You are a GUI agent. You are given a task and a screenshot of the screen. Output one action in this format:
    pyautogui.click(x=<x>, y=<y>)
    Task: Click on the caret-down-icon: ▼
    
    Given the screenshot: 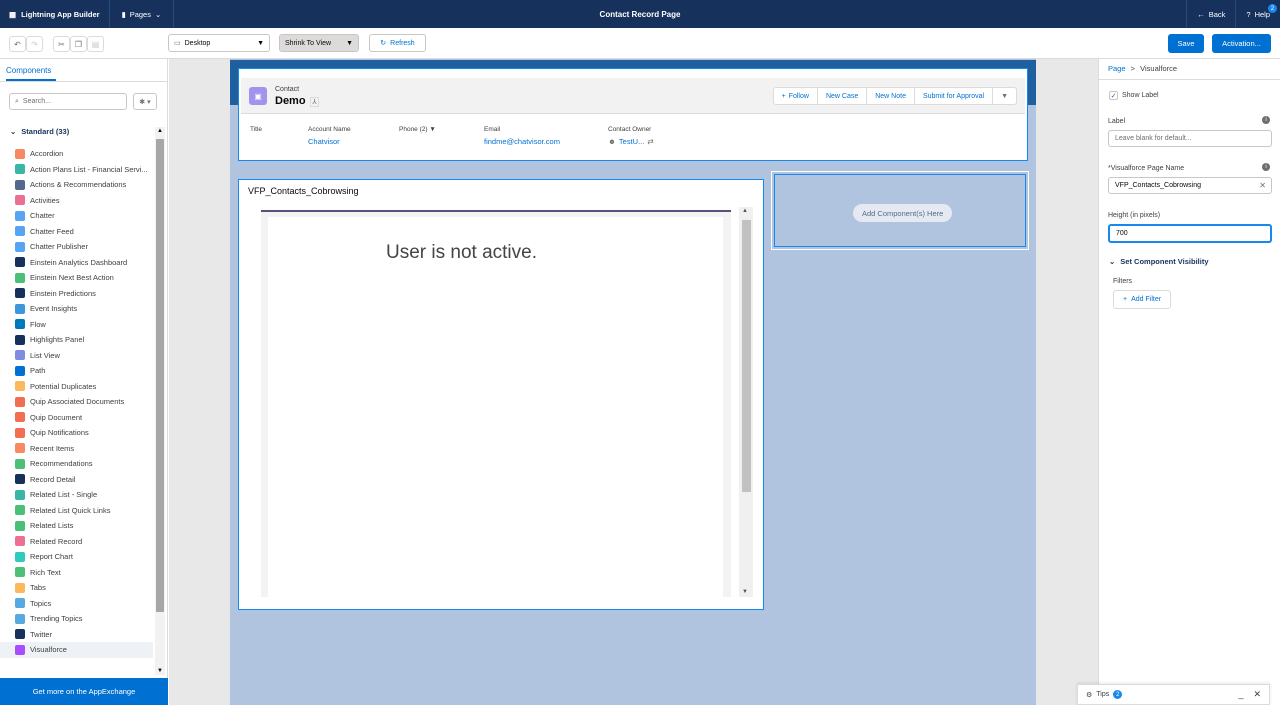 What is the action you would take?
    pyautogui.click(x=432, y=129)
    